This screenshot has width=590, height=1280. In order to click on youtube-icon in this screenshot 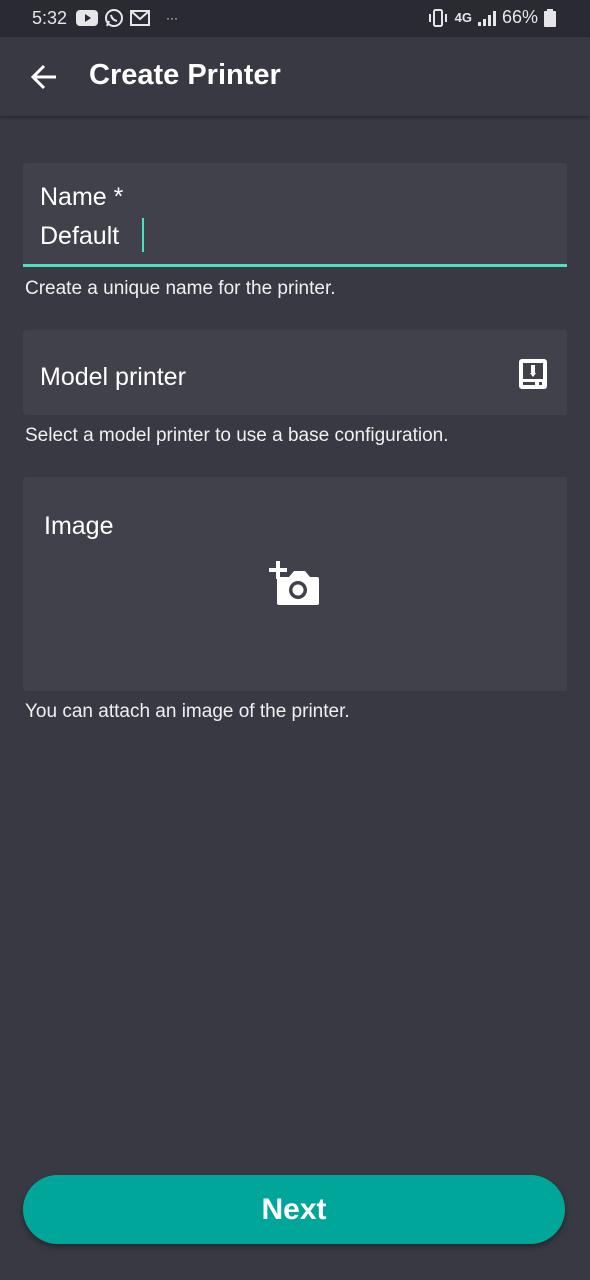, I will do `click(87, 18)`.